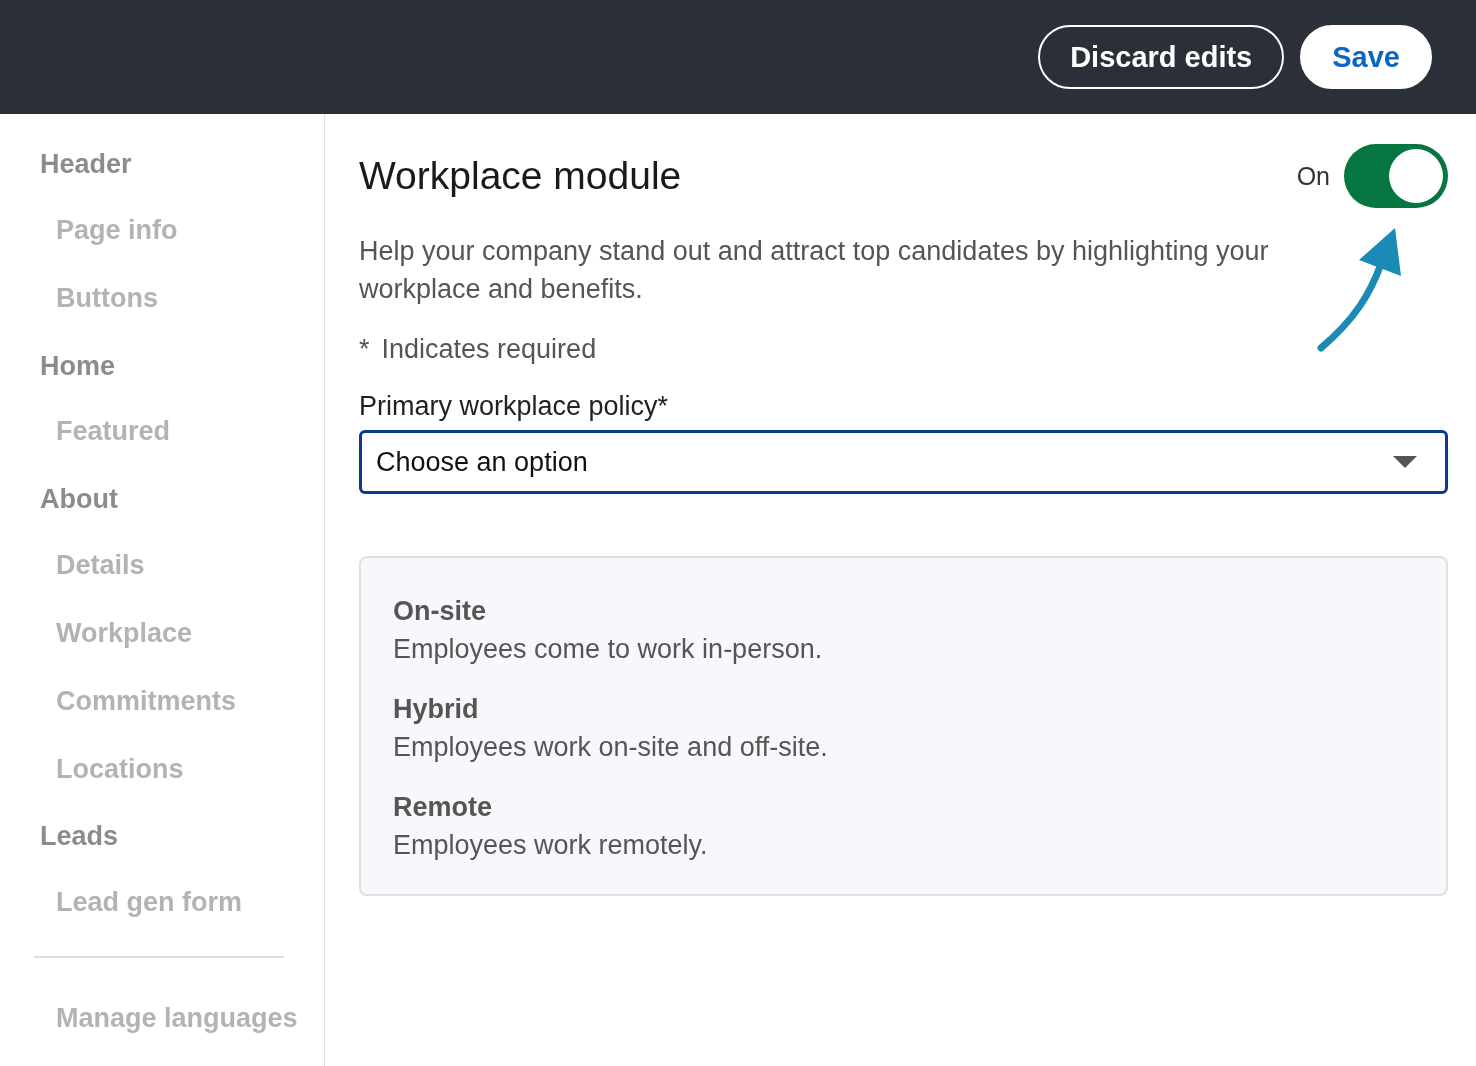 The width and height of the screenshot is (1476, 1066). Describe the element at coordinates (162, 445) in the screenshot. I see `sidebar-link: Featured` at that location.